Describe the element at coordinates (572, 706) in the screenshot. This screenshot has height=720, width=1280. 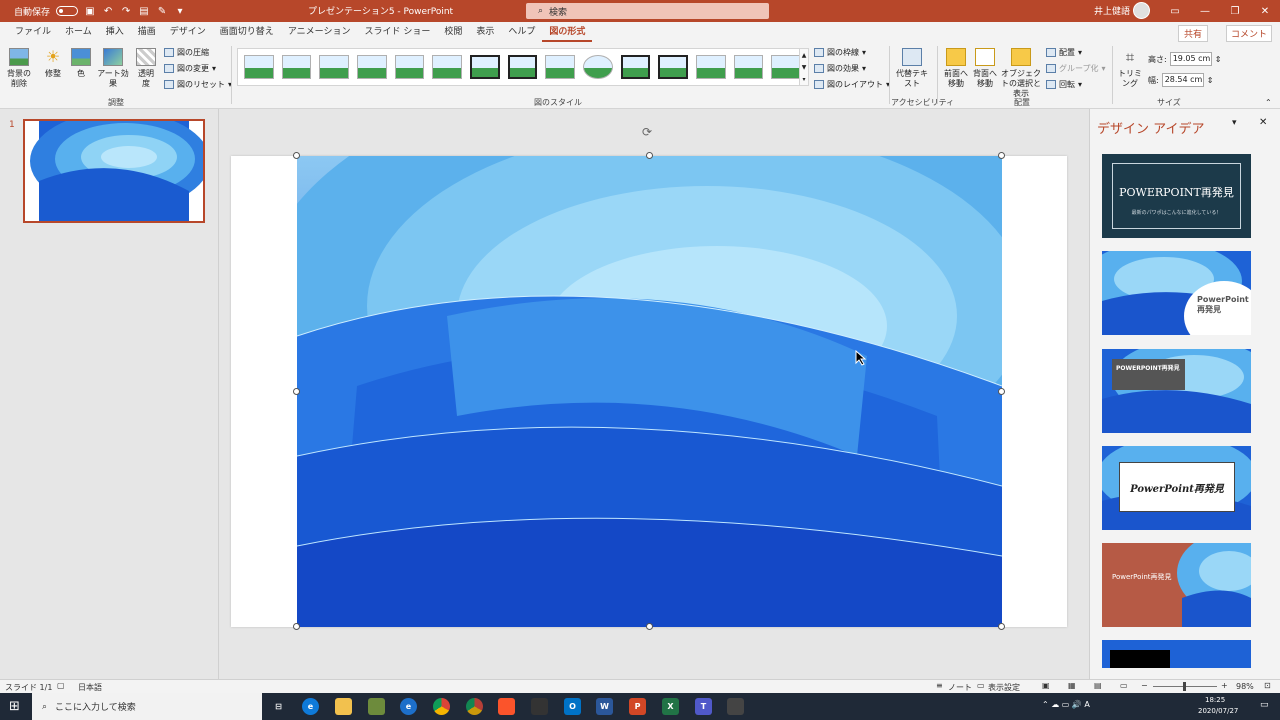
I see `outlook-icon: O` at that location.